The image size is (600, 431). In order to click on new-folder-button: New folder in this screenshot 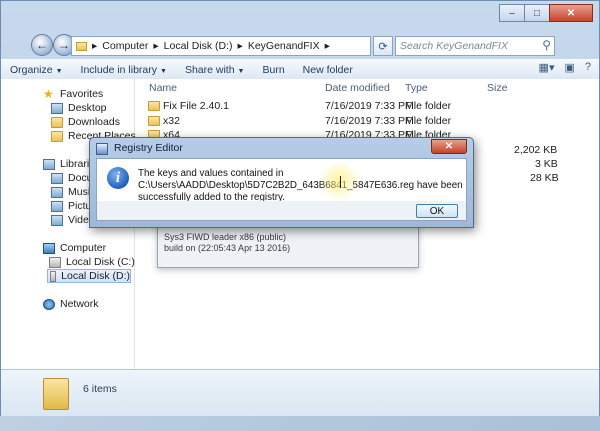, I will do `click(328, 70)`.